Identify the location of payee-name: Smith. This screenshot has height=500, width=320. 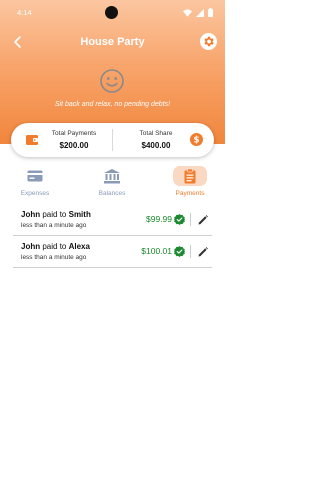
(79, 214).